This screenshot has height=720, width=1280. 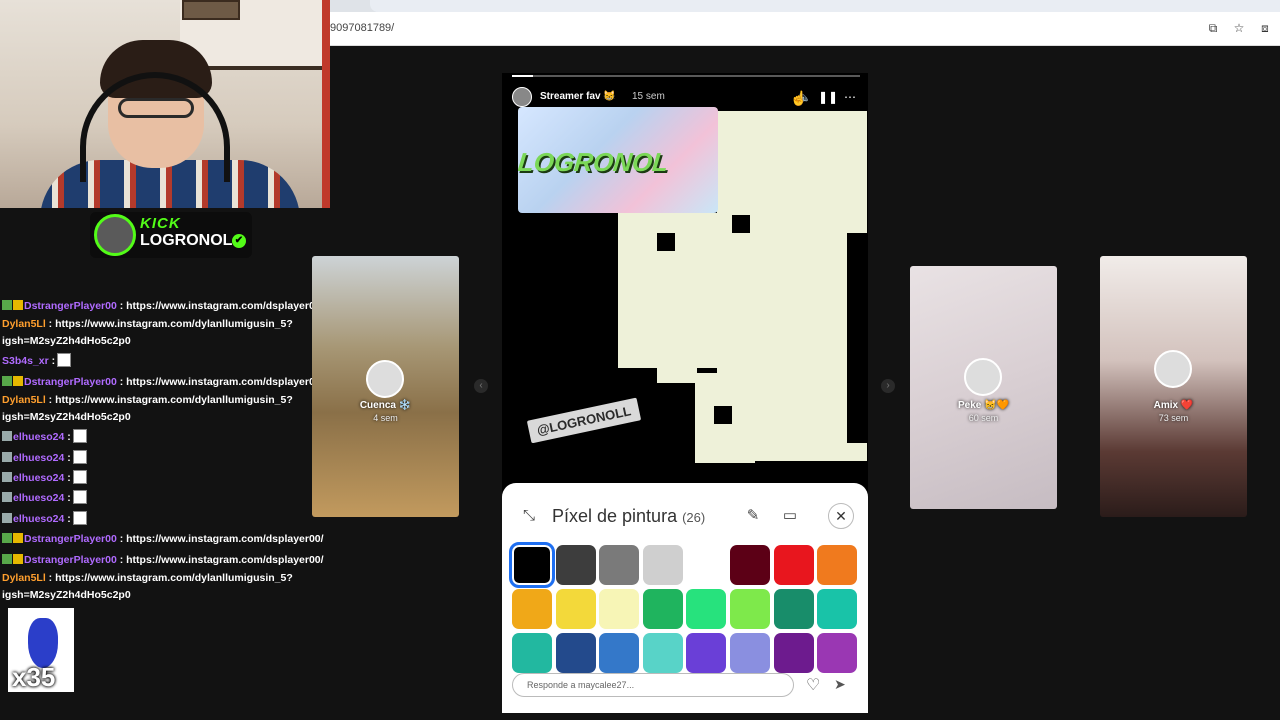 I want to click on install-icon: ⧉, so click(x=1213, y=28).